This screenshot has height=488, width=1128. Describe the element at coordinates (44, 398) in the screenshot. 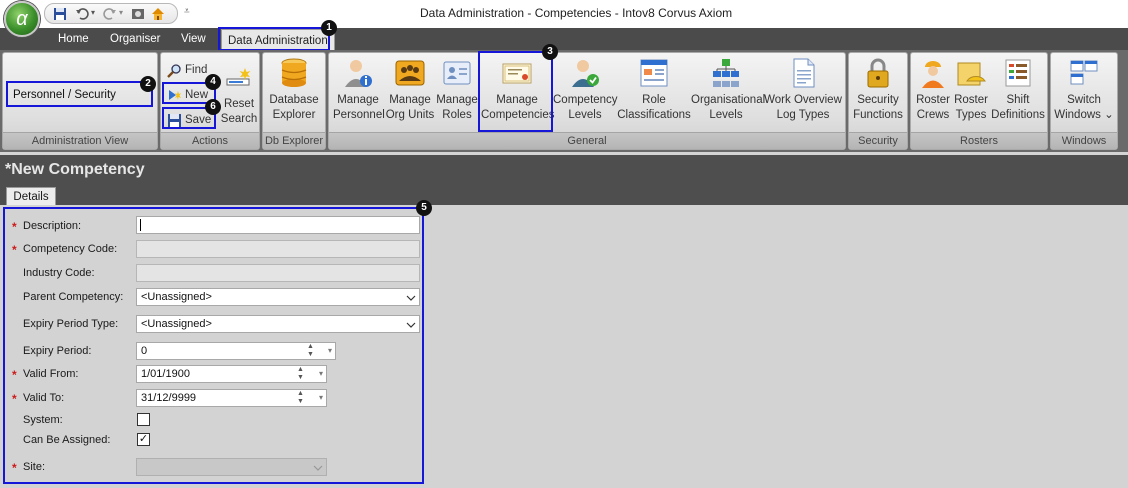

I see `valid-to-label: Valid To:` at that location.